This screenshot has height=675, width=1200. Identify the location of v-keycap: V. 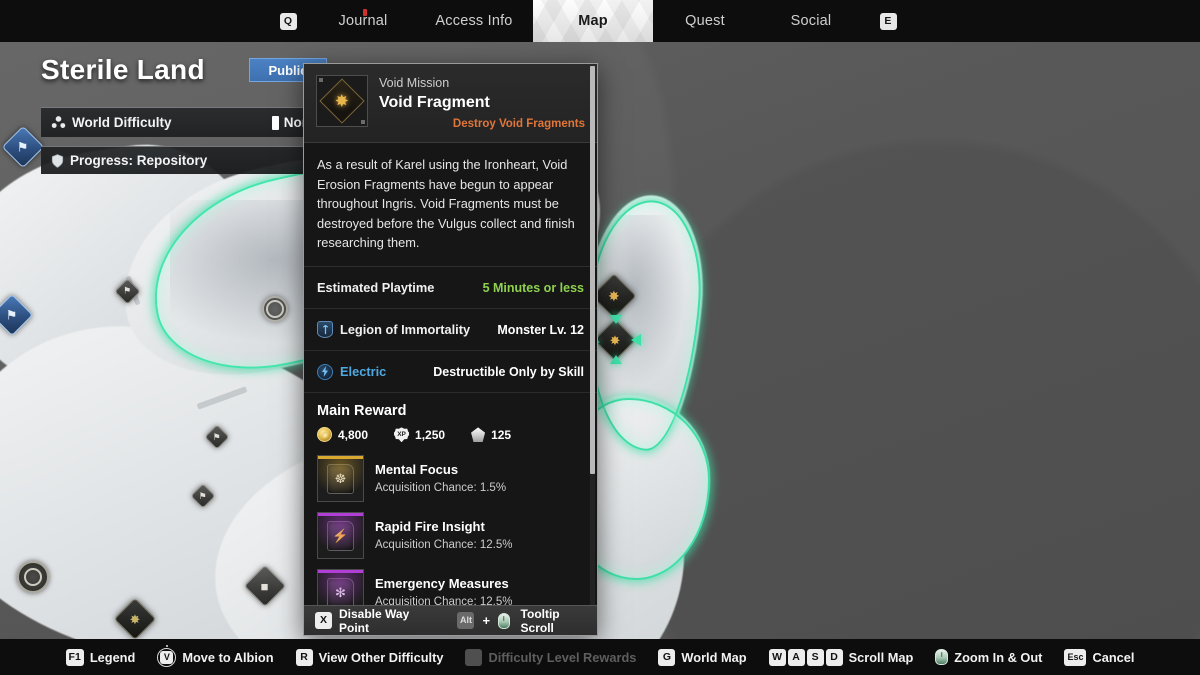
(167, 657).